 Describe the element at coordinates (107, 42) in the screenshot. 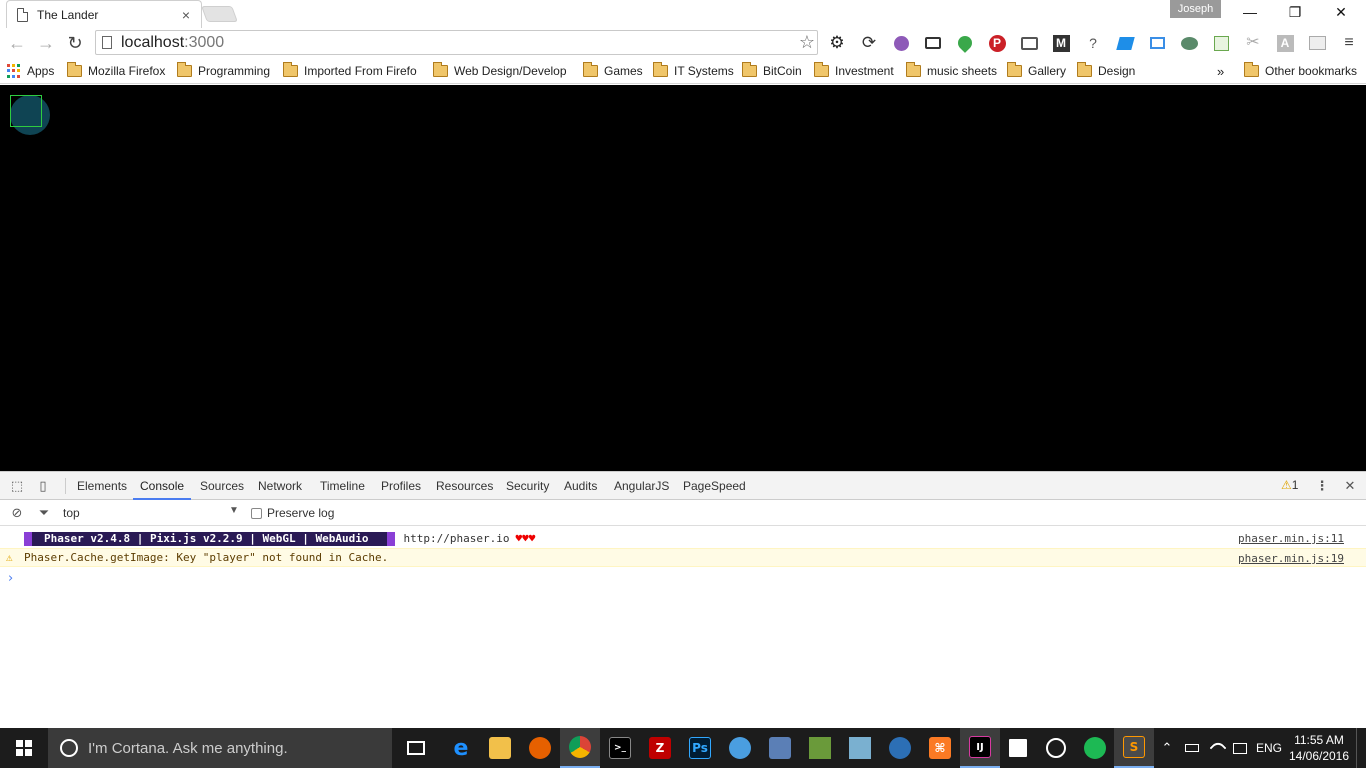

I see `page-info-icon` at that location.